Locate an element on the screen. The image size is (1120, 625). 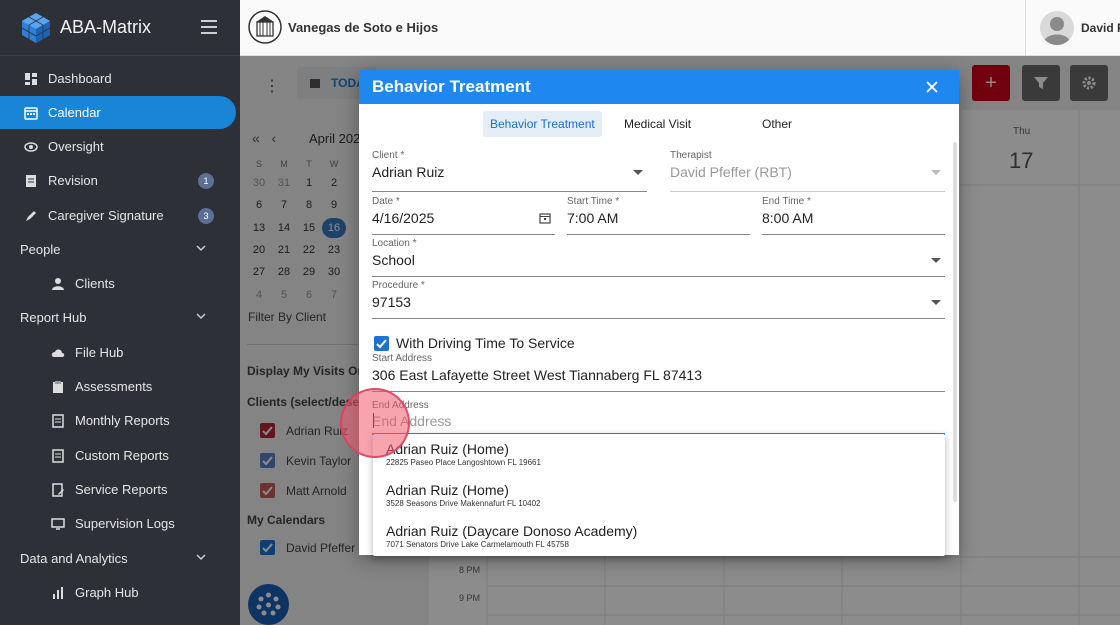
client-select: Client * Adrian Ruiz is located at coordinates (509, 171).